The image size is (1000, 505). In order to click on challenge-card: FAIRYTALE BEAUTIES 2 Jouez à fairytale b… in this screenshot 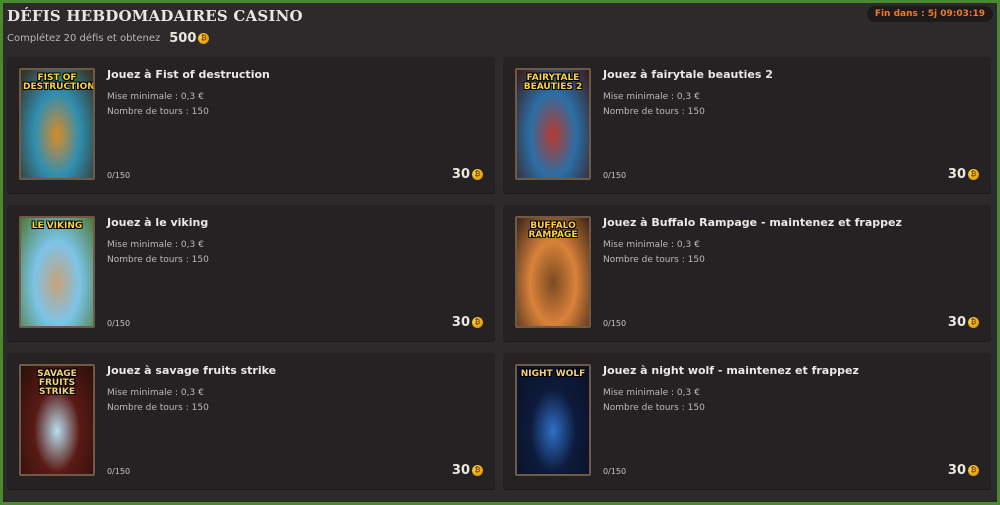, I will do `click(747, 125)`.